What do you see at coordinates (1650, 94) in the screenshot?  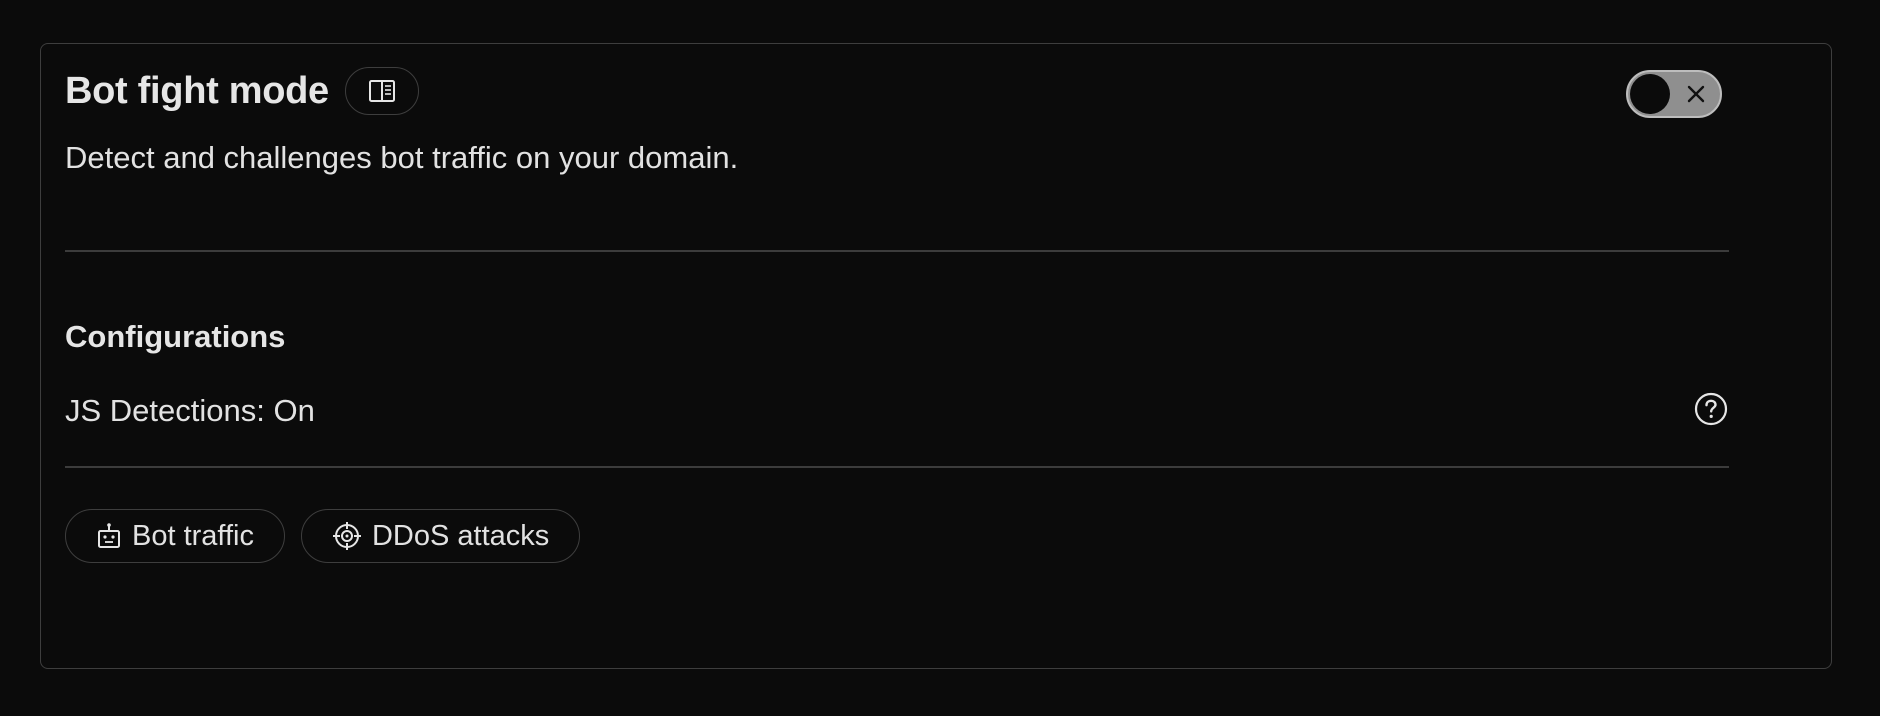 I see `toggle-knob` at bounding box center [1650, 94].